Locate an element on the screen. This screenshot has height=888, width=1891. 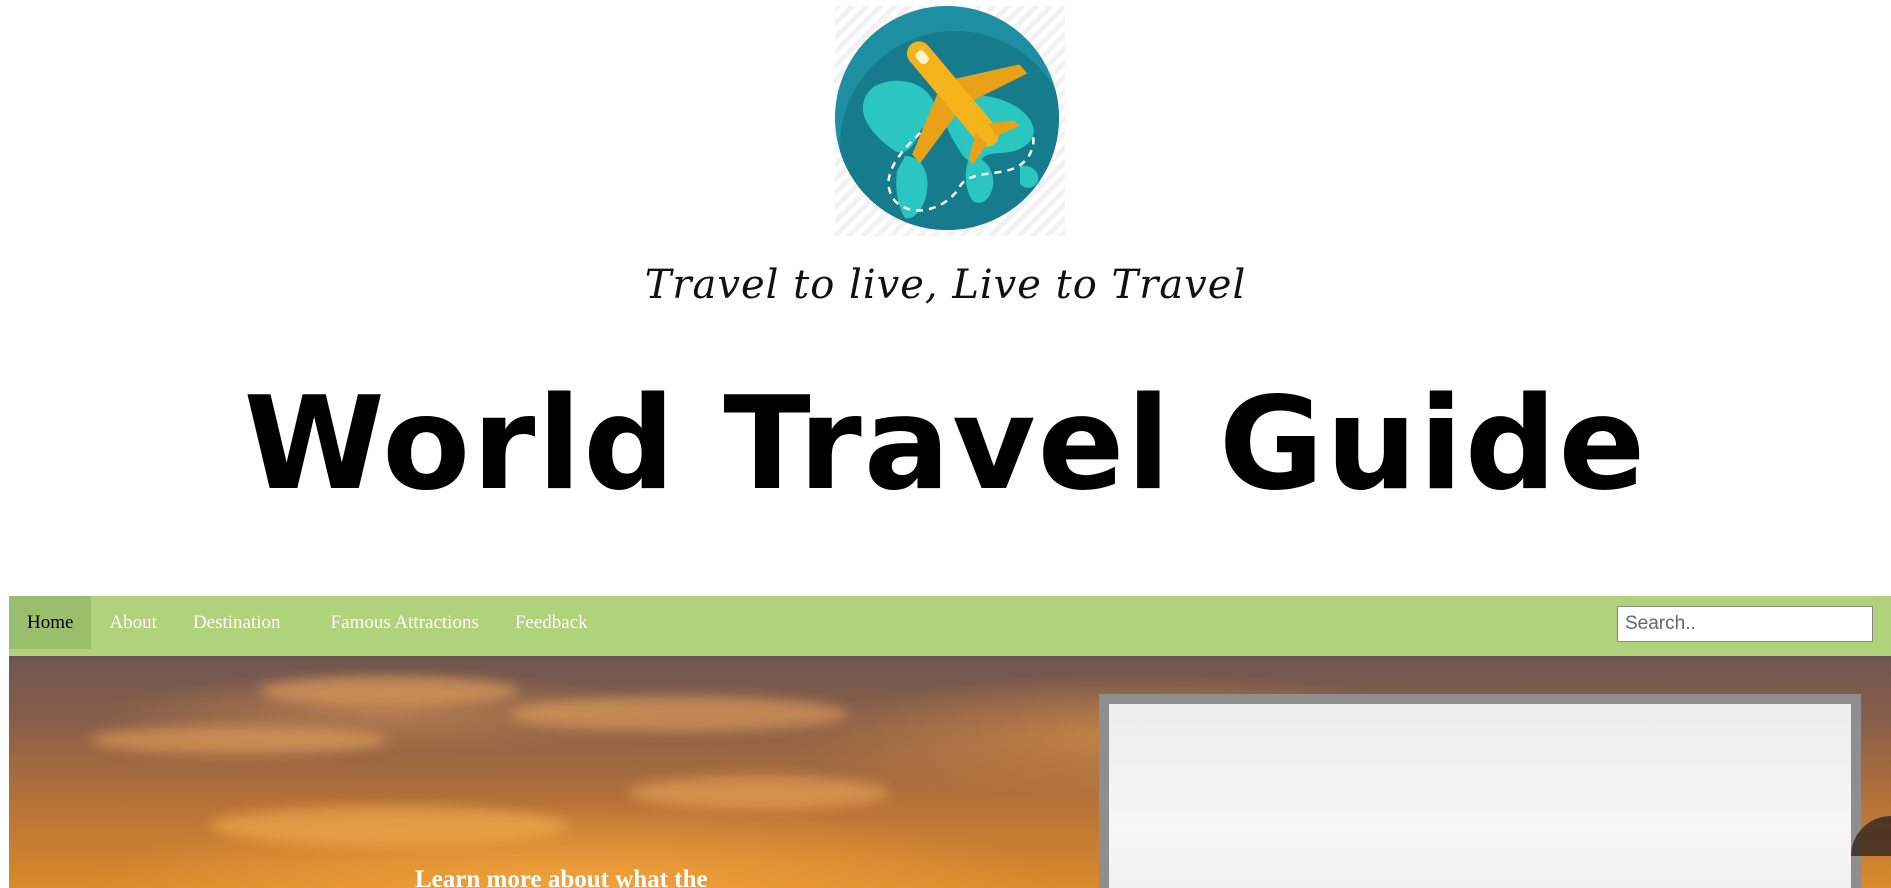
site-logo is located at coordinates (950, 121).